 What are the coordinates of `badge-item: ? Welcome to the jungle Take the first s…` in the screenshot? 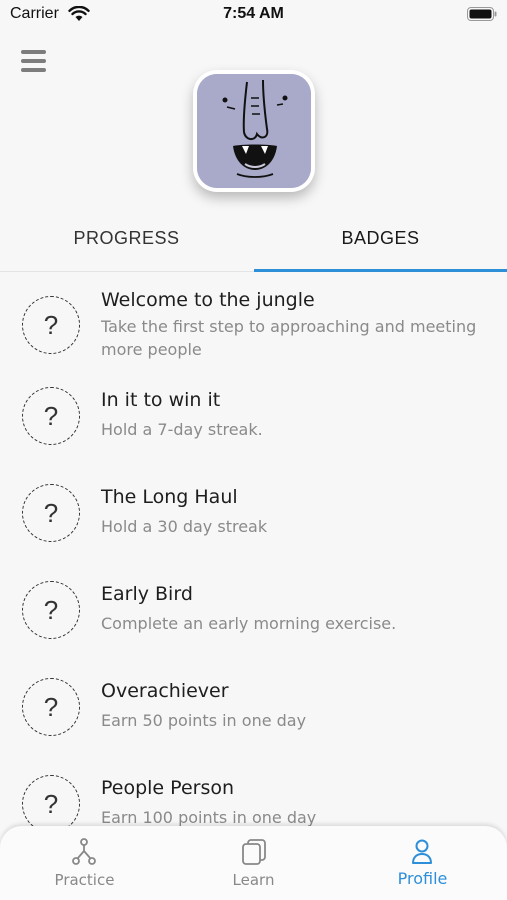 It's located at (253, 320).